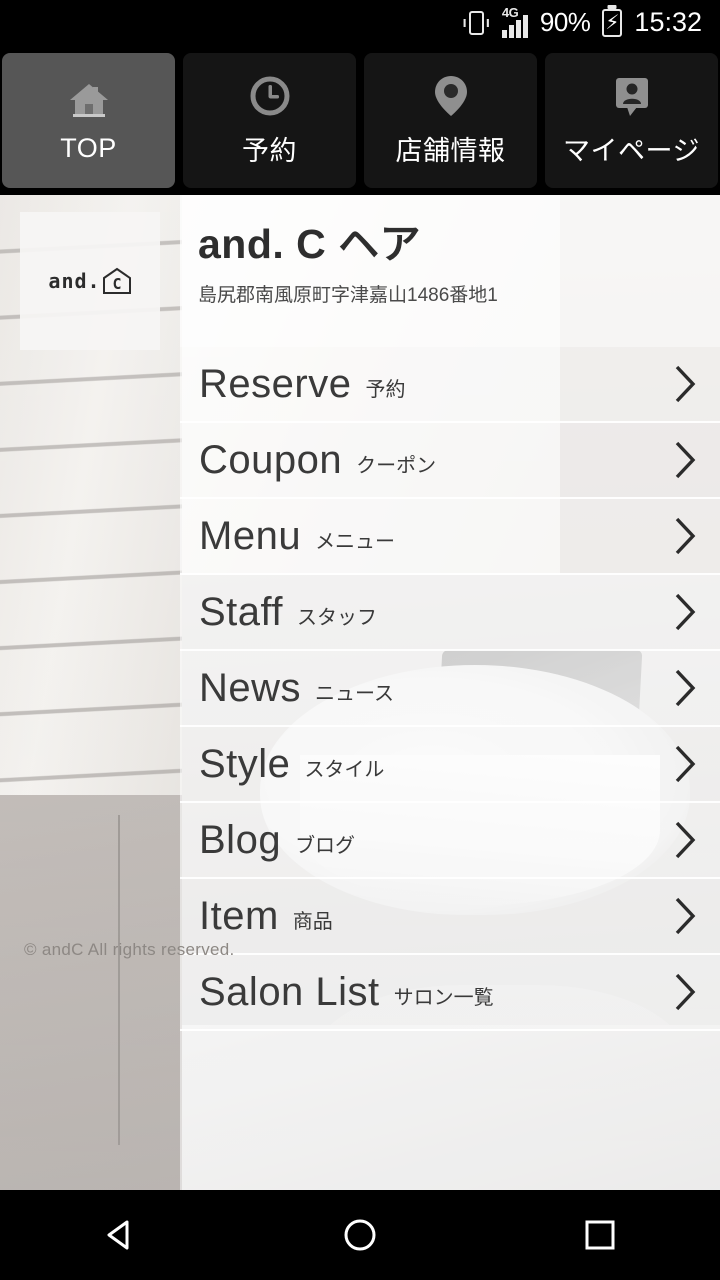 This screenshot has width=720, height=1280. What do you see at coordinates (450, 841) in the screenshot?
I see `menu-item-blog: Blog ブログ` at bounding box center [450, 841].